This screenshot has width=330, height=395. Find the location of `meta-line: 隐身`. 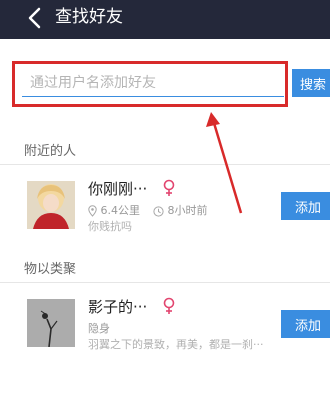

meta-line: 隐身 is located at coordinates (99, 328).